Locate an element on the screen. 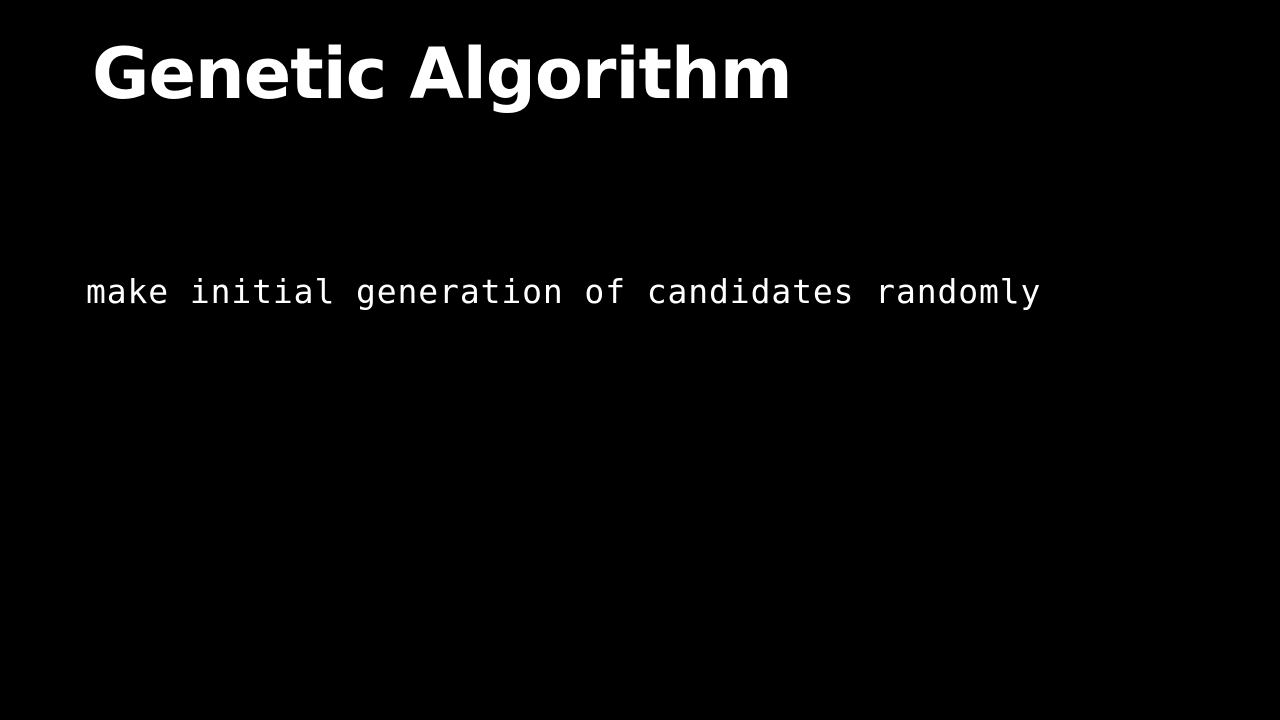 The height and width of the screenshot is (720, 1280). slide-title: Genetic Algorithm is located at coordinates (442, 74).